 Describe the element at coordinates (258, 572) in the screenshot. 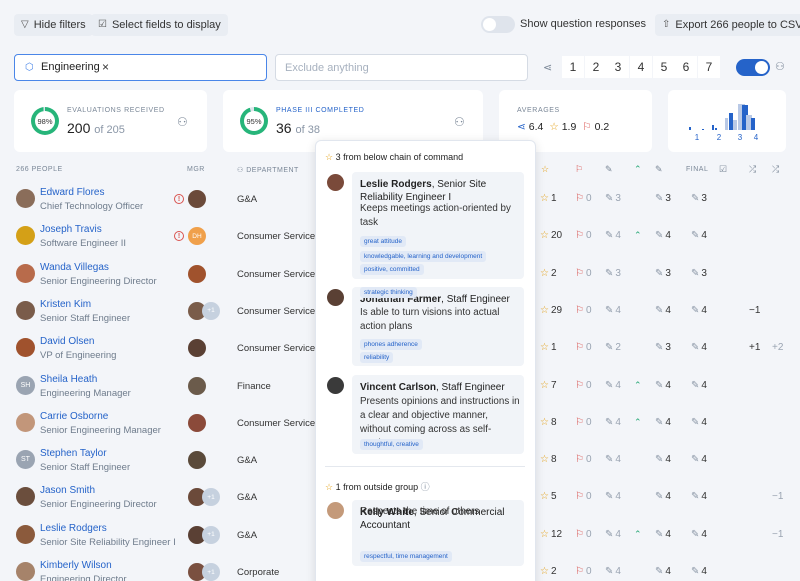

I see `department: Corporate` at that location.